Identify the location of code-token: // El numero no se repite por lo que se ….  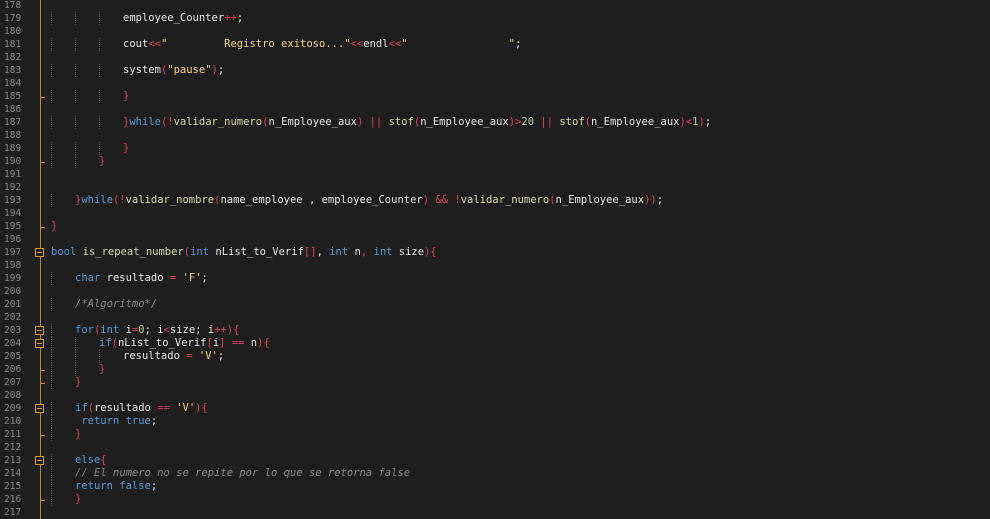
(243, 473).